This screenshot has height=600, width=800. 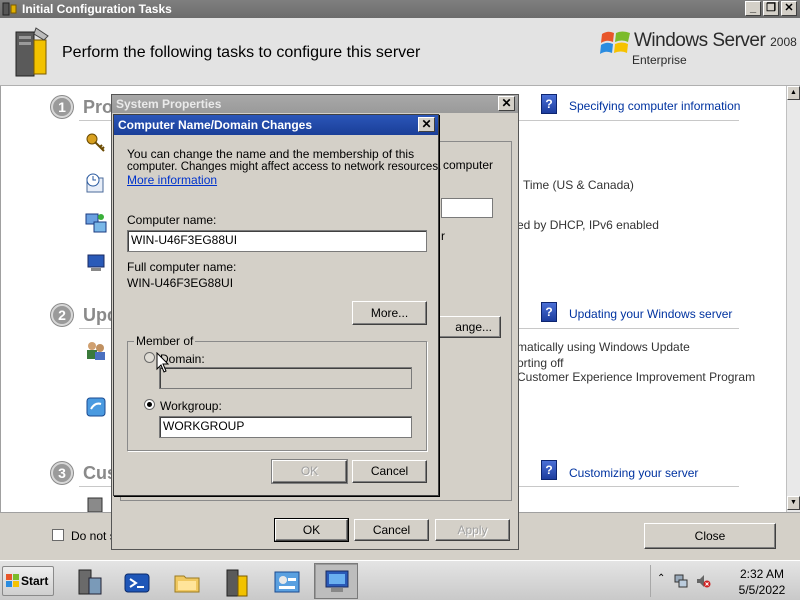 I want to click on system-properties-icon, so click(x=337, y=581).